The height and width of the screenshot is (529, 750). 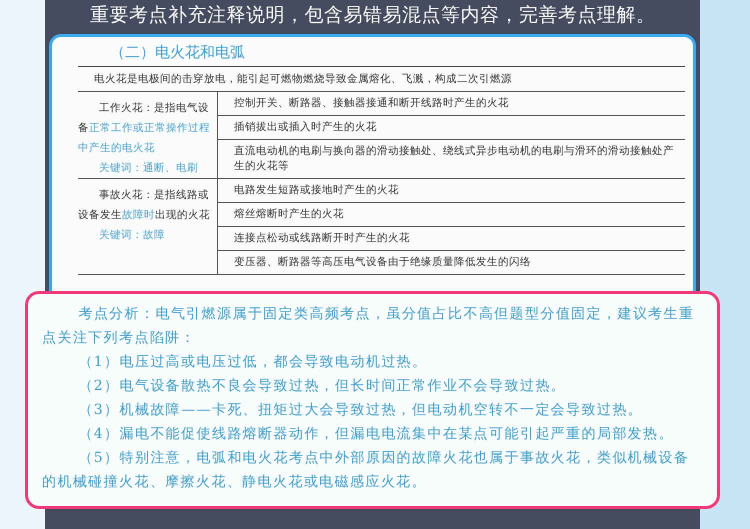 I want to click on list-item: （4）漏电不能促使线路熔断器动作，但漏电电流集中在某点可能引起严重的局部发热。, so click(x=376, y=434).